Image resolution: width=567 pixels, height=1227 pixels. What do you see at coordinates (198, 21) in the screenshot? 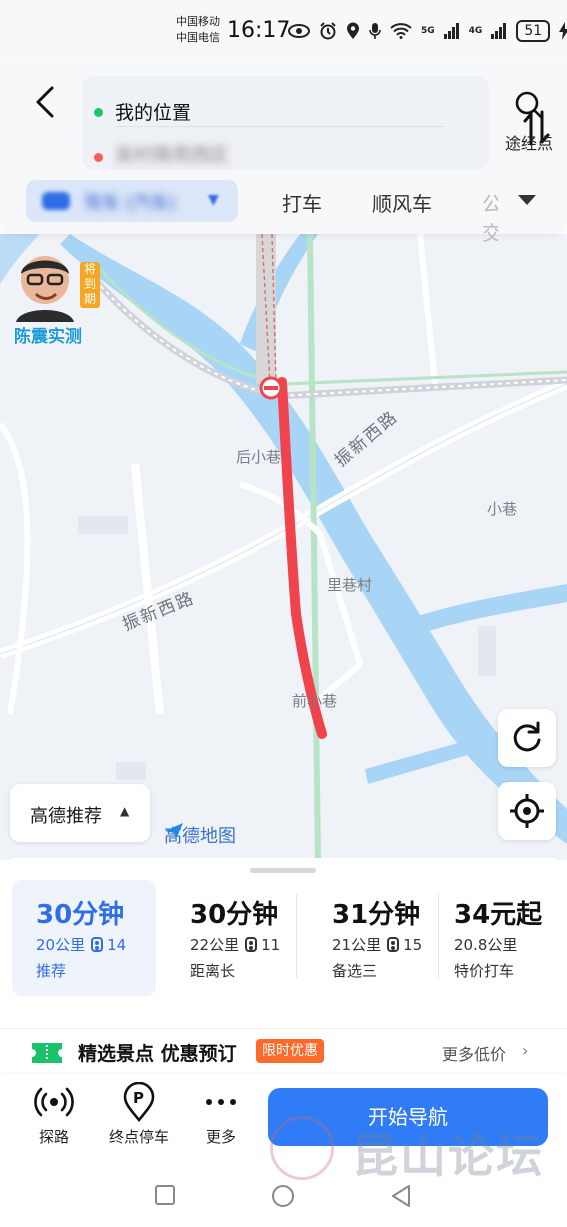
I see `carrier-1: 中国移动` at bounding box center [198, 21].